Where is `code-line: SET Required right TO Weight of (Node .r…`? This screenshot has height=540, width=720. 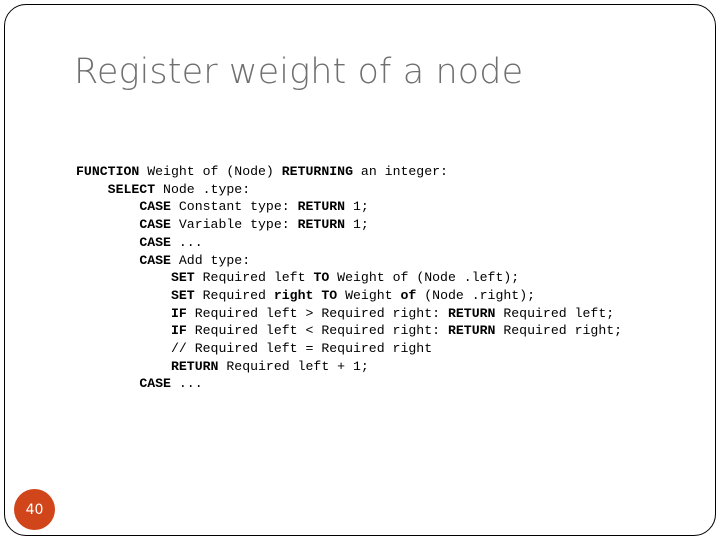 code-line: SET Required right TO Weight of (Node .r… is located at coordinates (391, 296).